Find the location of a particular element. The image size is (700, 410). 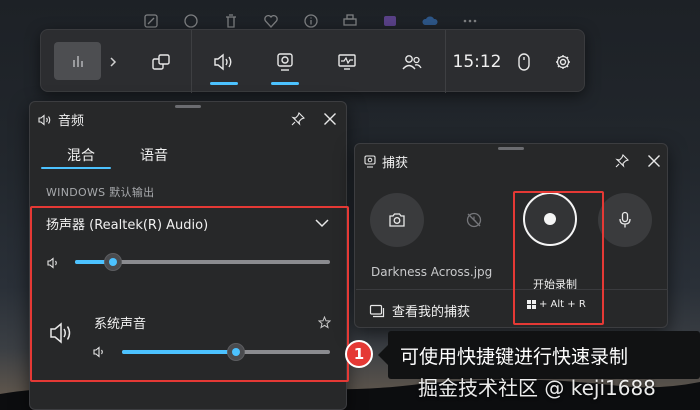

game-bar-home-button is located at coordinates (77, 61).